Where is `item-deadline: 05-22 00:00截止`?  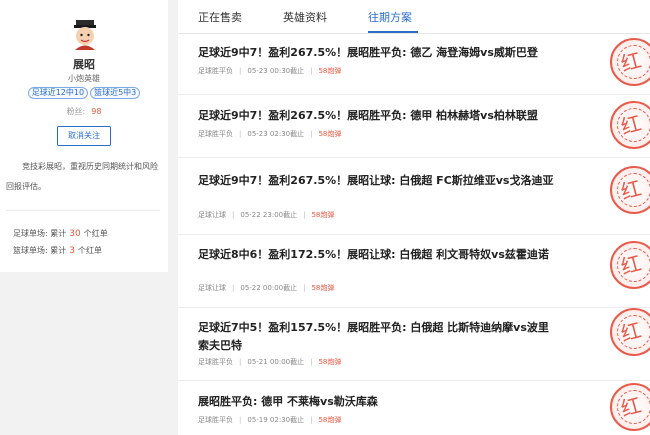 item-deadline: 05-22 00:00截止 is located at coordinates (269, 288).